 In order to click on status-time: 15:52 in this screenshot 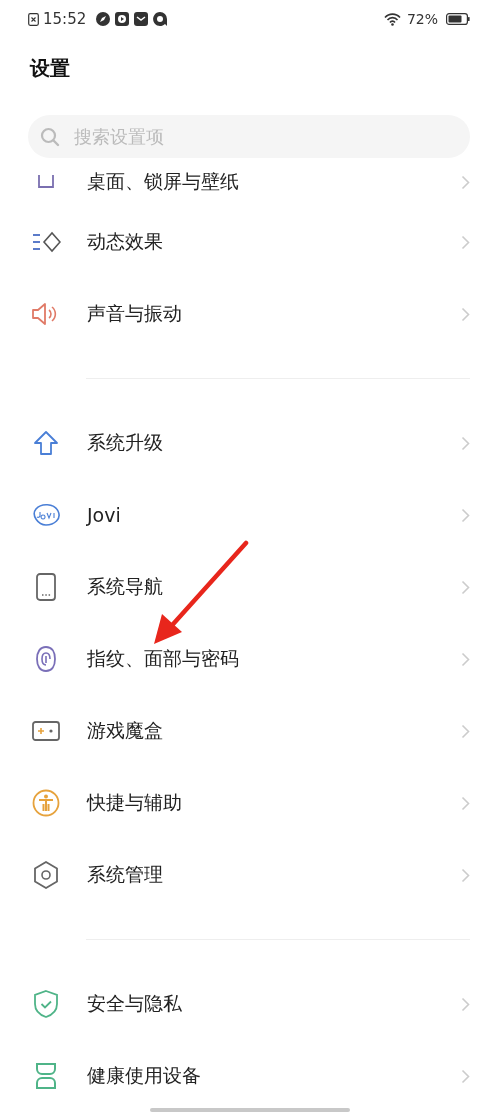, I will do `click(65, 19)`.